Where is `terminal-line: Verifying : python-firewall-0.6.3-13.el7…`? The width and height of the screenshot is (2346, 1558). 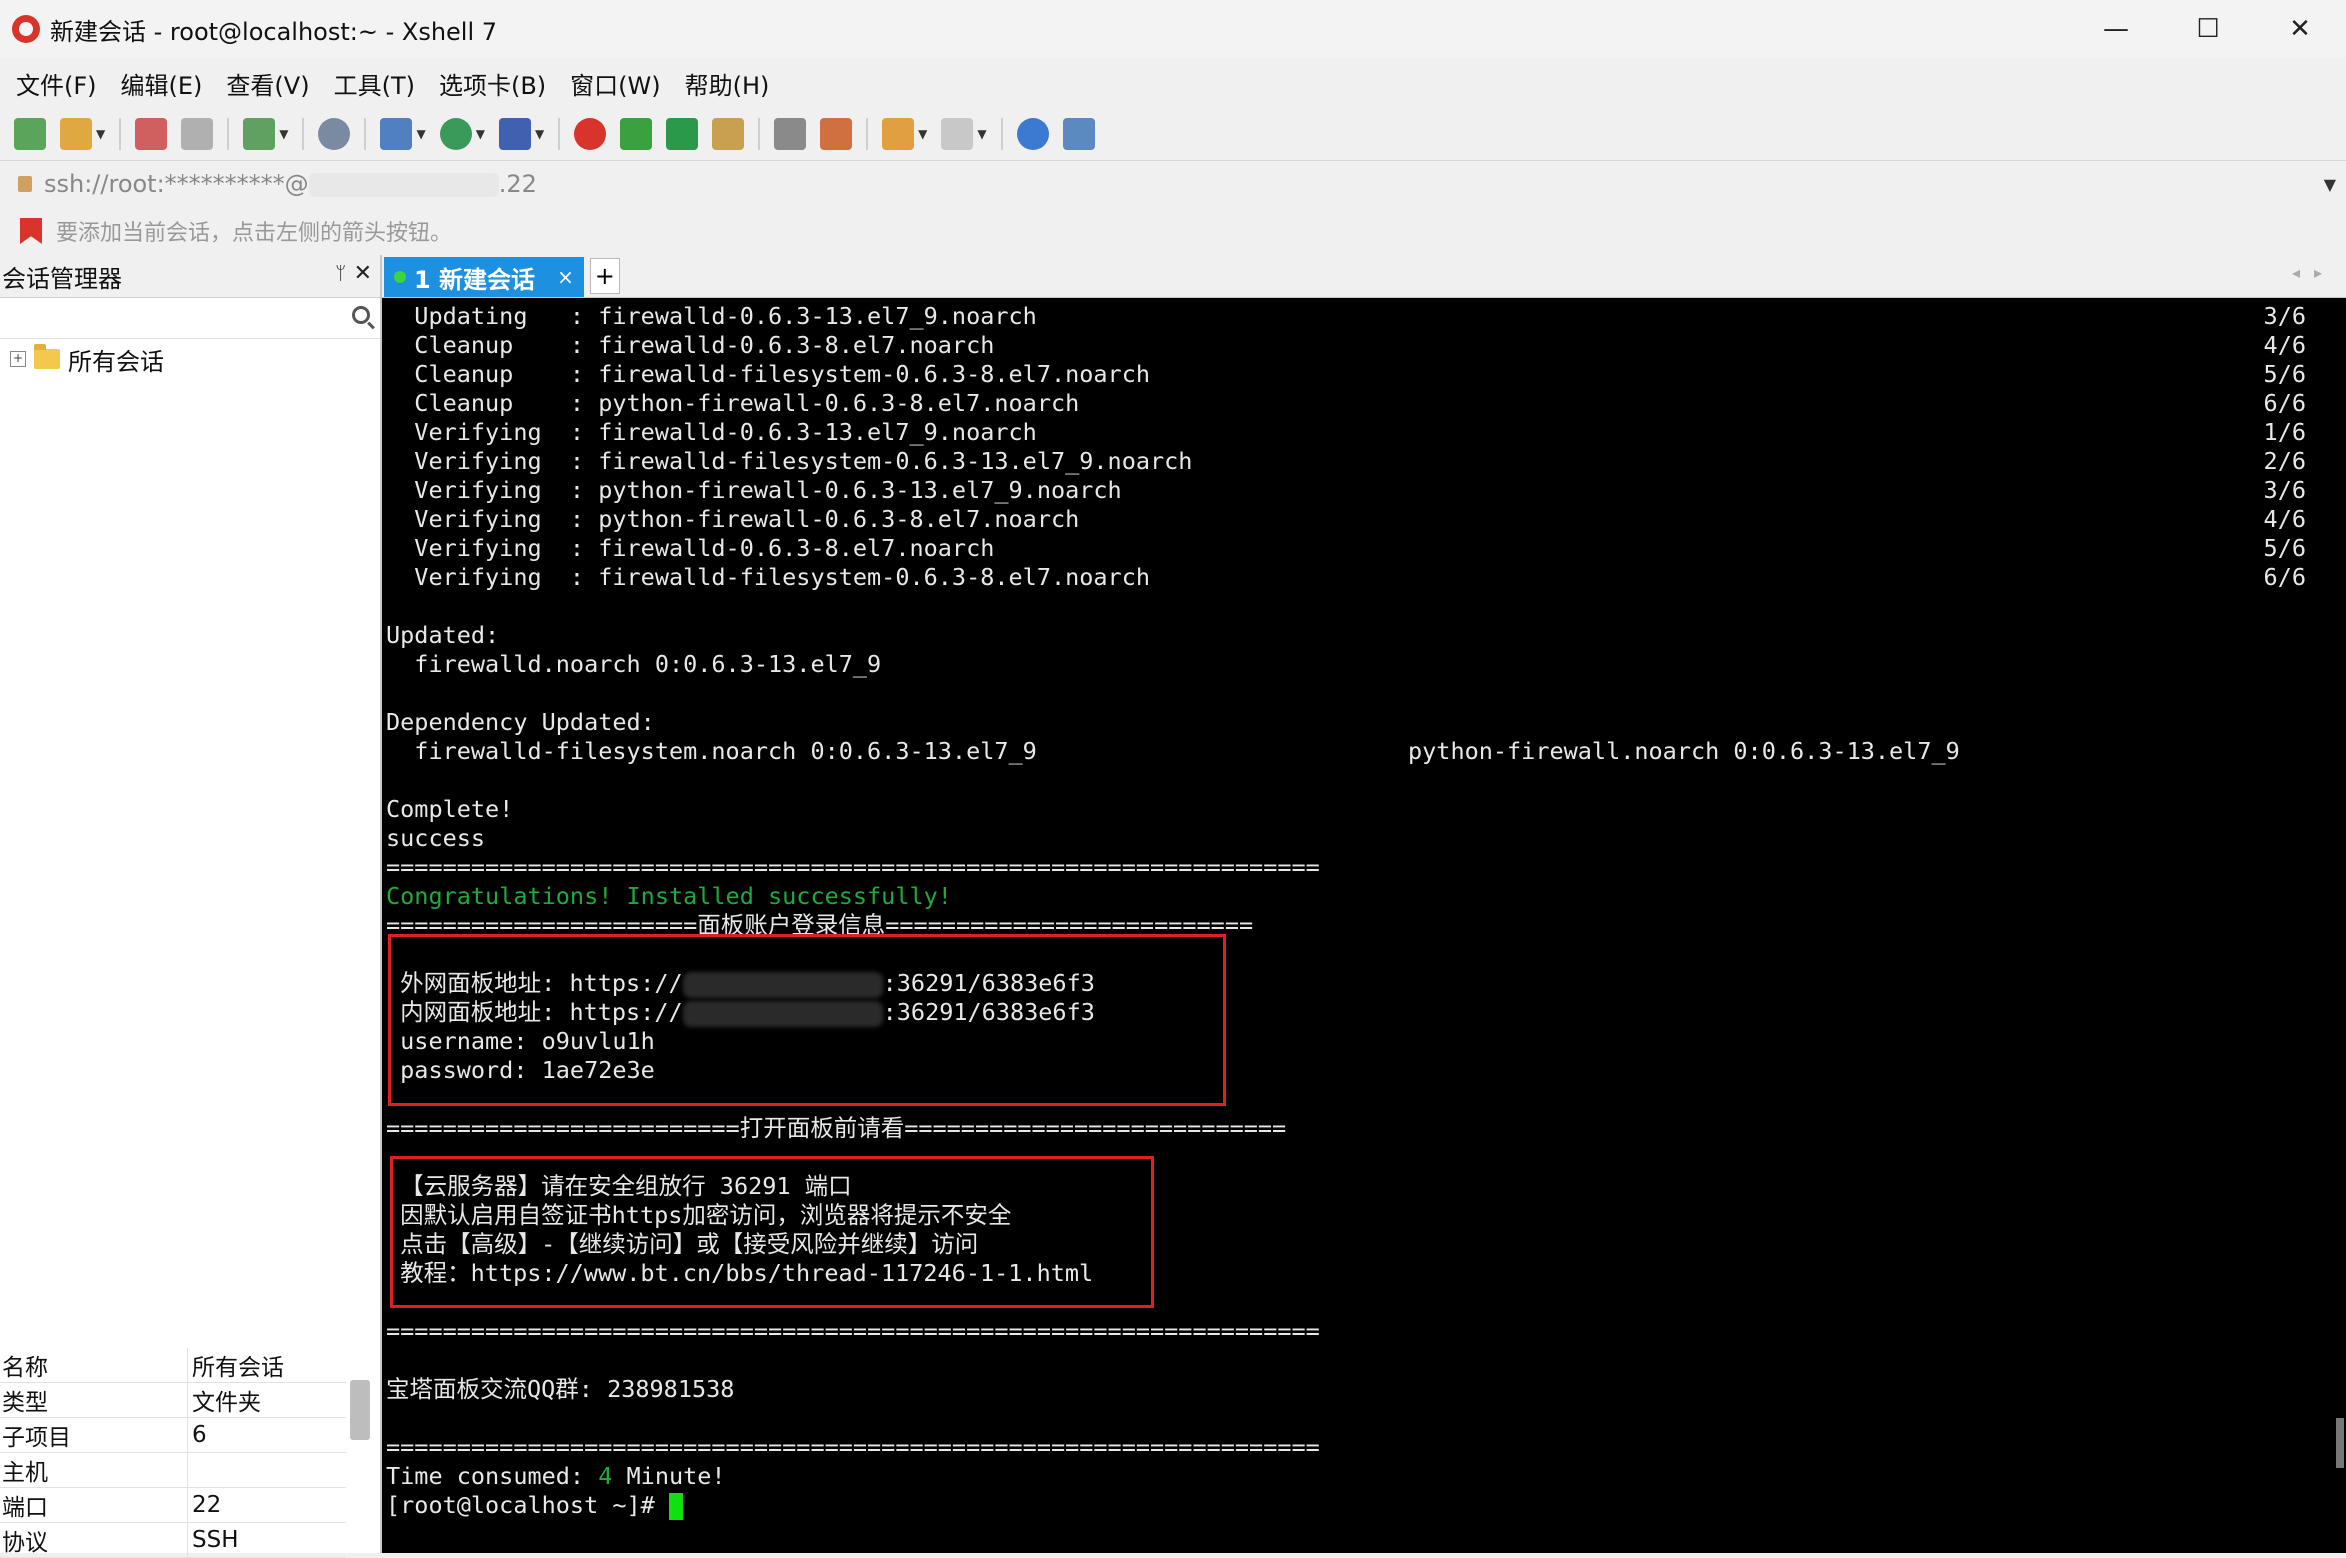 terminal-line: Verifying : python-firewall-0.6.3-13.el7… is located at coordinates (754, 490).